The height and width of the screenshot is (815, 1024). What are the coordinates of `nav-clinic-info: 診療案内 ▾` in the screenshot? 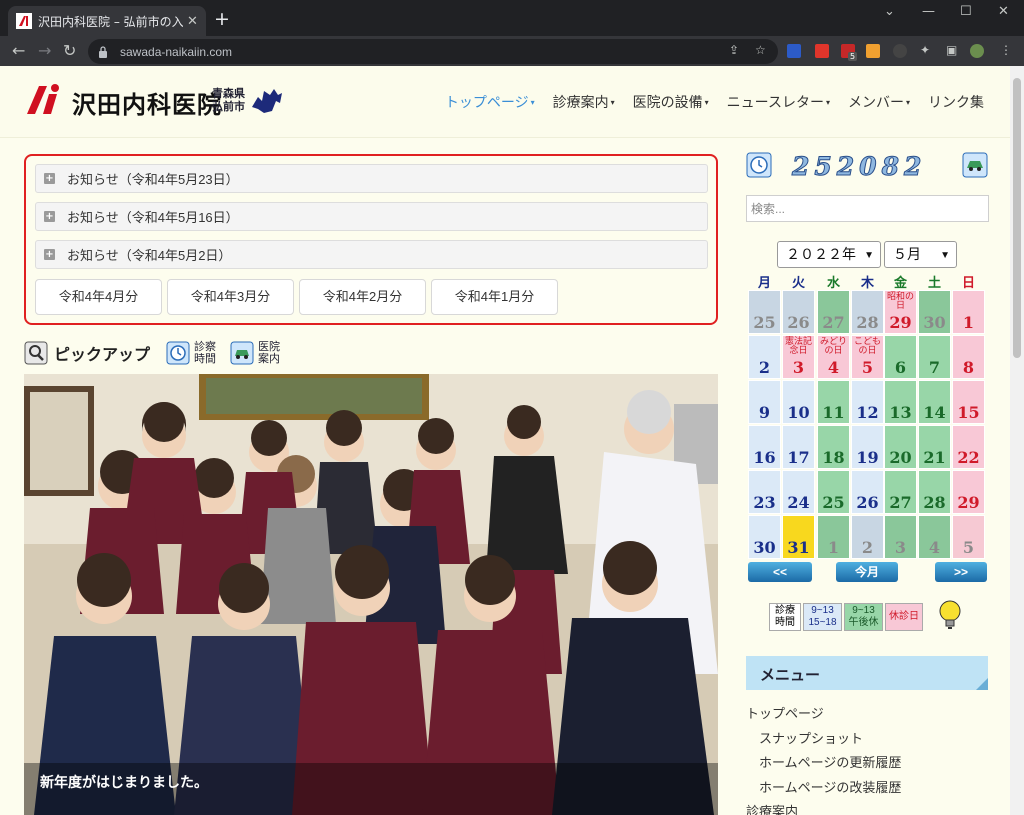 It's located at (584, 102).